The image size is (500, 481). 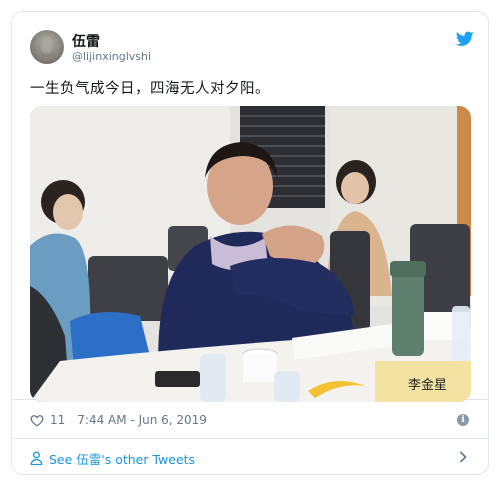 What do you see at coordinates (465, 39) in the screenshot?
I see `twitter-bird-icon` at bounding box center [465, 39].